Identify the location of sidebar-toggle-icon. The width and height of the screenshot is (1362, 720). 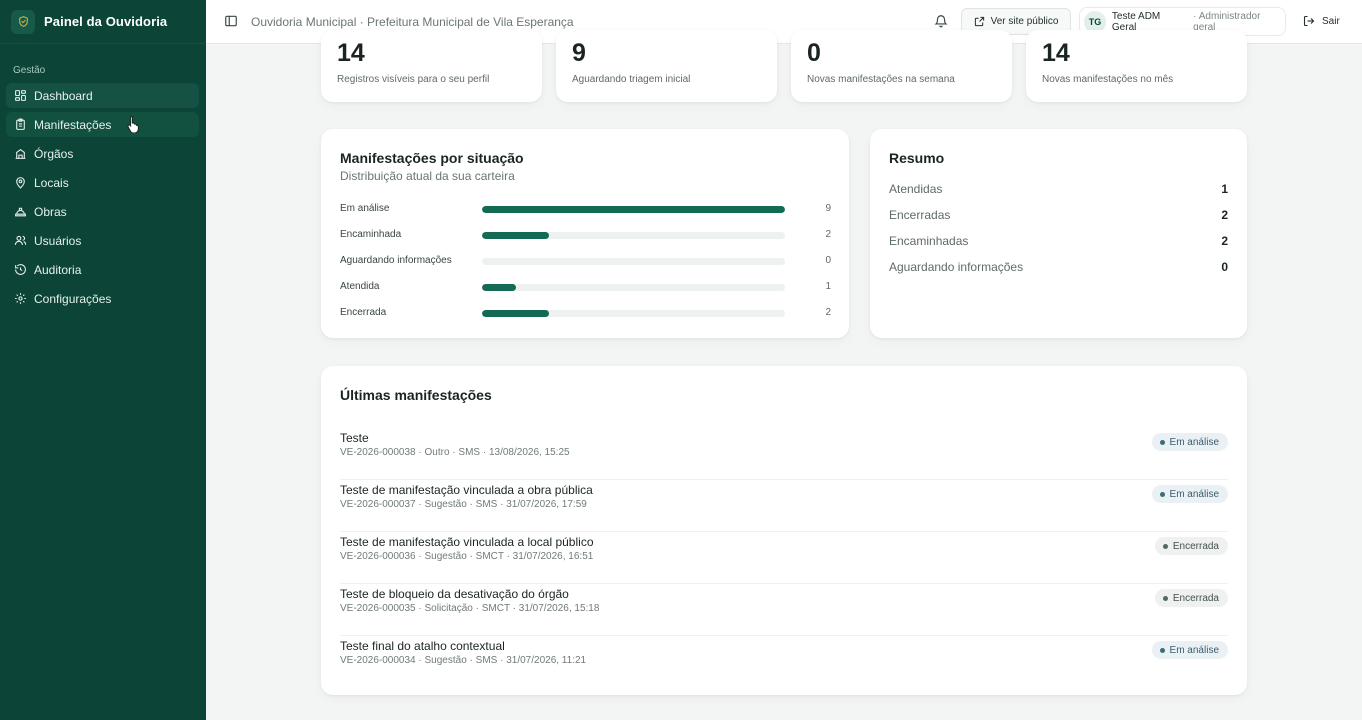
(231, 21).